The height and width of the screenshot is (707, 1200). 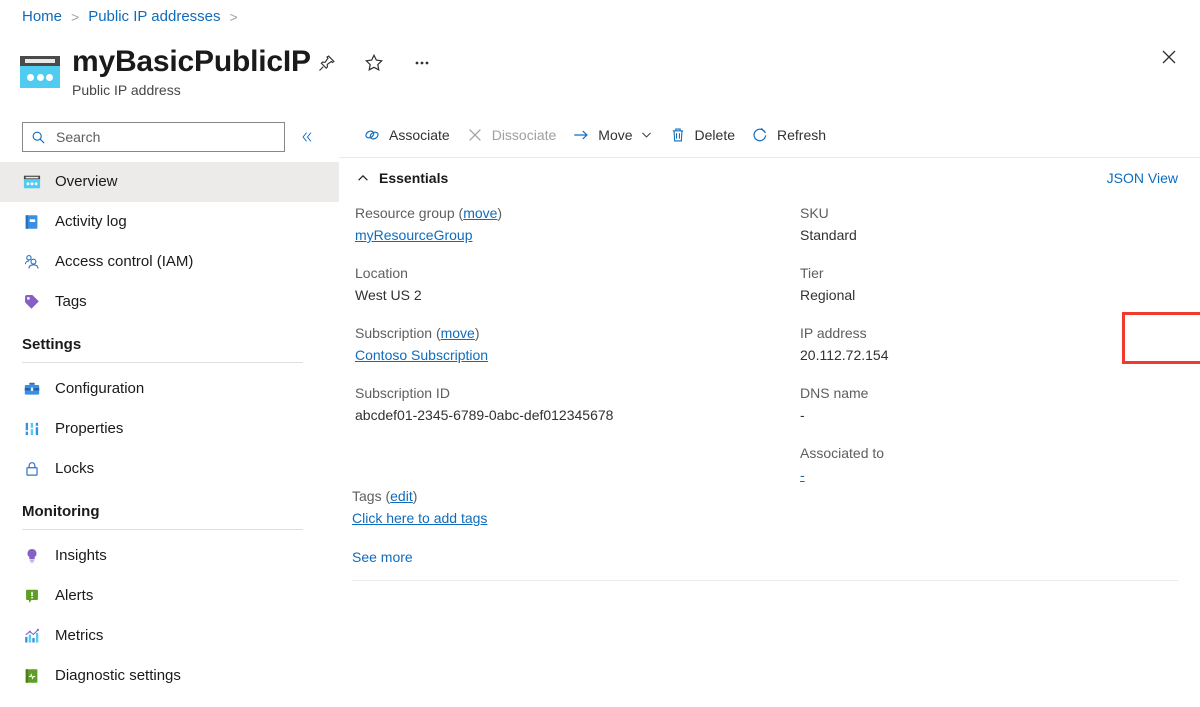 I want to click on sidebar-item-diagnostic-settings: Diagnostic settings, so click(x=169, y=676).